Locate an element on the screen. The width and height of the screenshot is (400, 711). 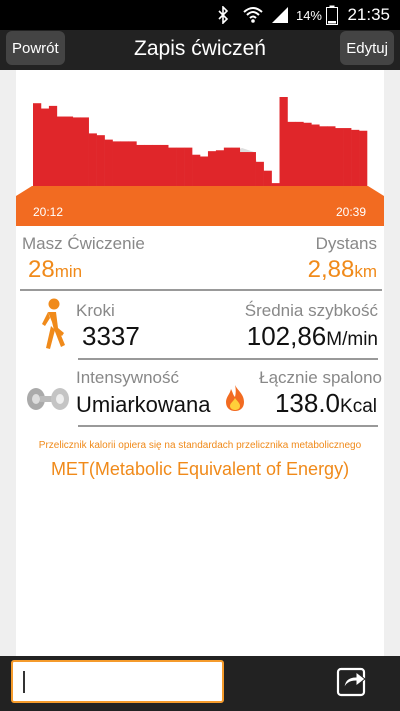
page-title: Zapis ćwiczeń is located at coordinates (200, 48).